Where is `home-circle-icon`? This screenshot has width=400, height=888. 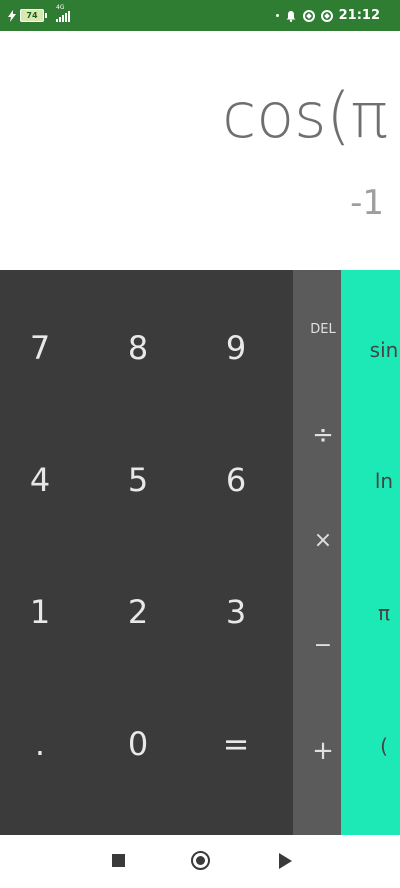
home-circle-icon is located at coordinates (200, 860).